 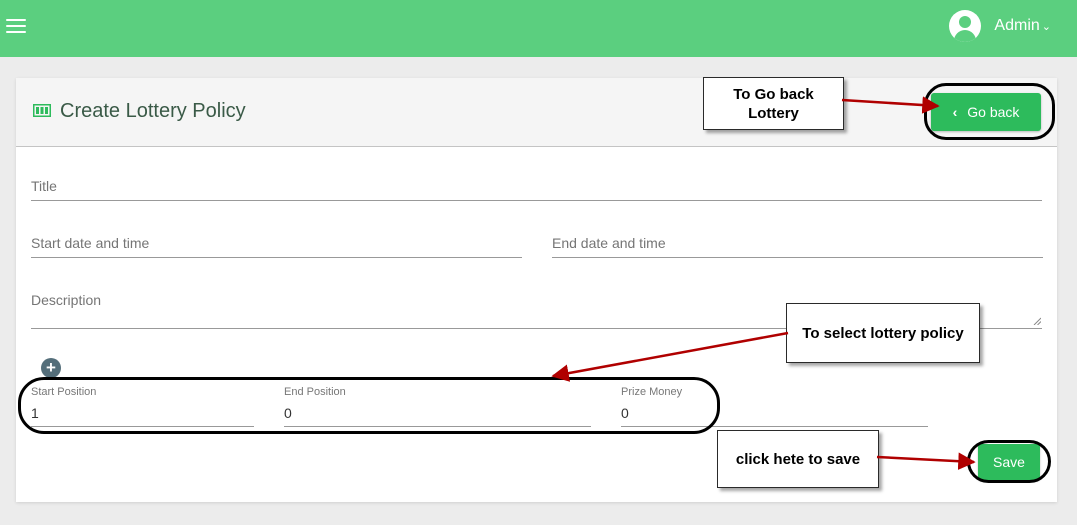 What do you see at coordinates (1046, 26) in the screenshot?
I see `chevron-down-icon: ⌄` at bounding box center [1046, 26].